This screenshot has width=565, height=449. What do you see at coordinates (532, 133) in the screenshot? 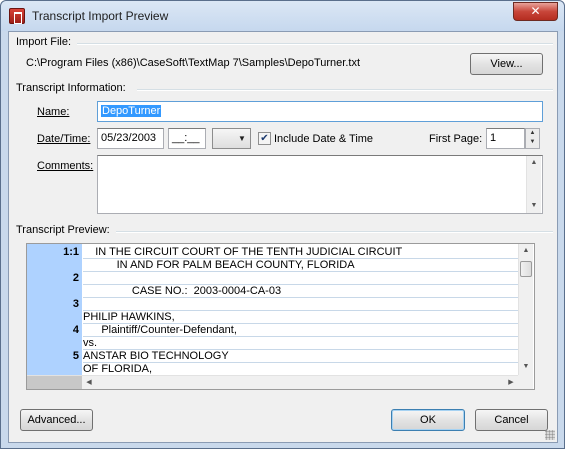
I see `spin-up-icon: ▲` at bounding box center [532, 133].